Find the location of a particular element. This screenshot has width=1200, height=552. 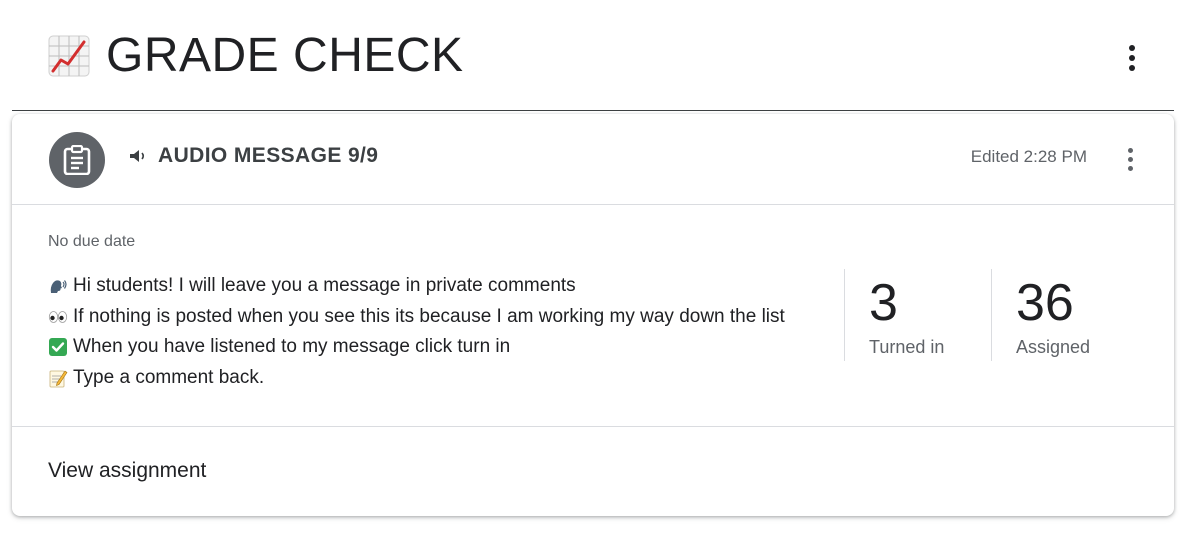

assignment-title: AUDIO MESSAGE 9/9 is located at coordinates (253, 156).